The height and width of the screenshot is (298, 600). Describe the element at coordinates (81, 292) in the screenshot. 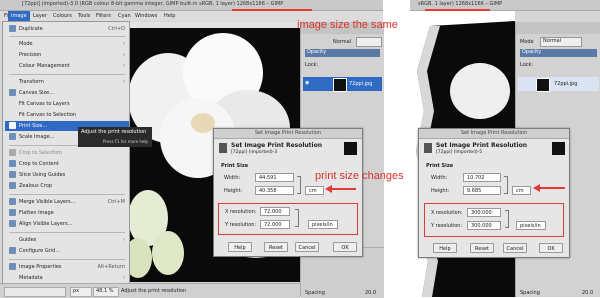

I see `unit-select: px` at that location.